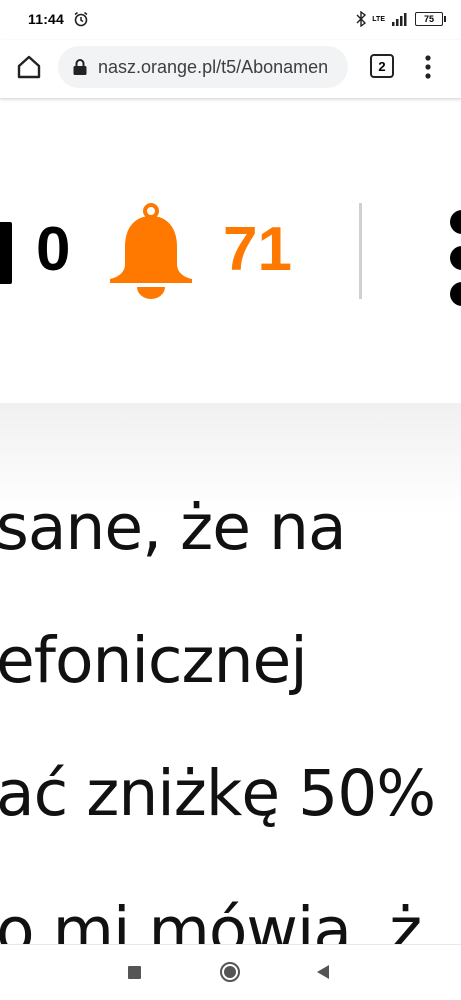 This screenshot has height=1000, width=461. I want to click on home-icon, so click(29, 67).